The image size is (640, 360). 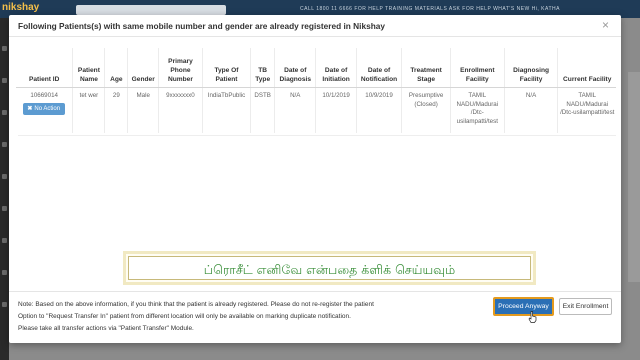 What do you see at coordinates (295, 110) in the screenshot?
I see `diagnosis-date-cell: N/A` at bounding box center [295, 110].